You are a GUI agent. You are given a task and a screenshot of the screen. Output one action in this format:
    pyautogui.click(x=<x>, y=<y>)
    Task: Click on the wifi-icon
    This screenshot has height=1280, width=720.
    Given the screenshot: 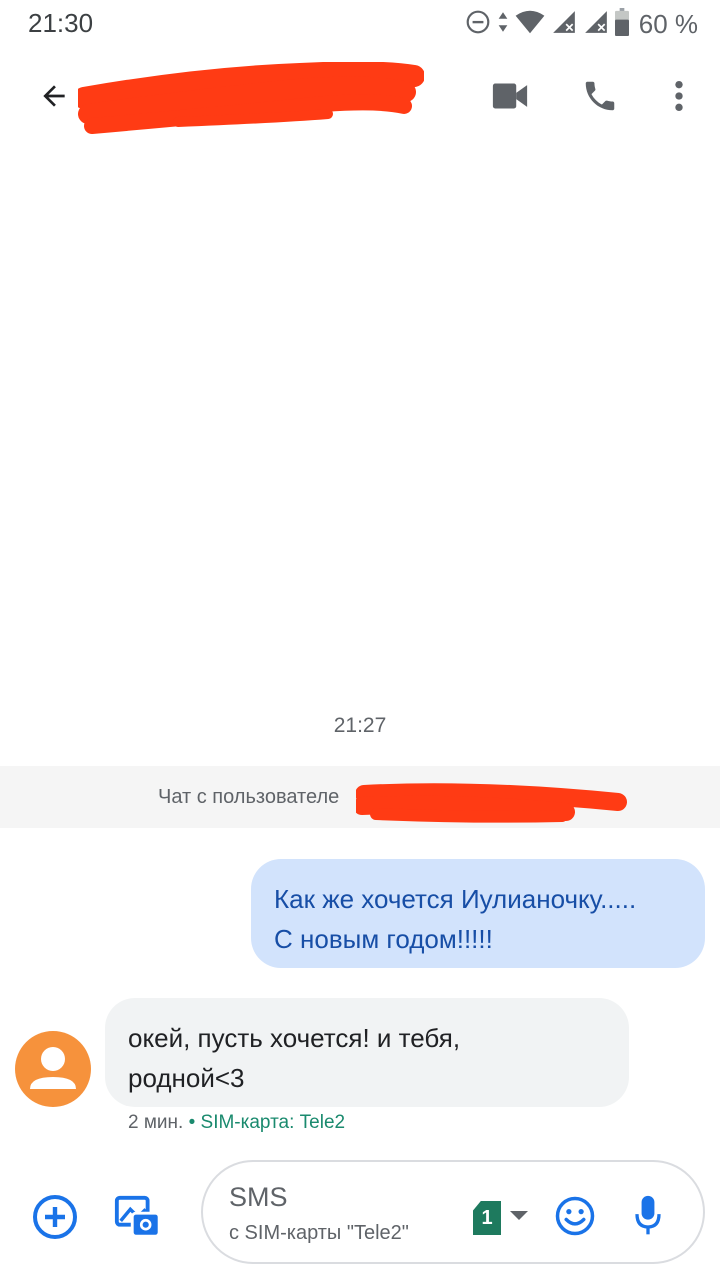 What is the action you would take?
    pyautogui.click(x=530, y=24)
    